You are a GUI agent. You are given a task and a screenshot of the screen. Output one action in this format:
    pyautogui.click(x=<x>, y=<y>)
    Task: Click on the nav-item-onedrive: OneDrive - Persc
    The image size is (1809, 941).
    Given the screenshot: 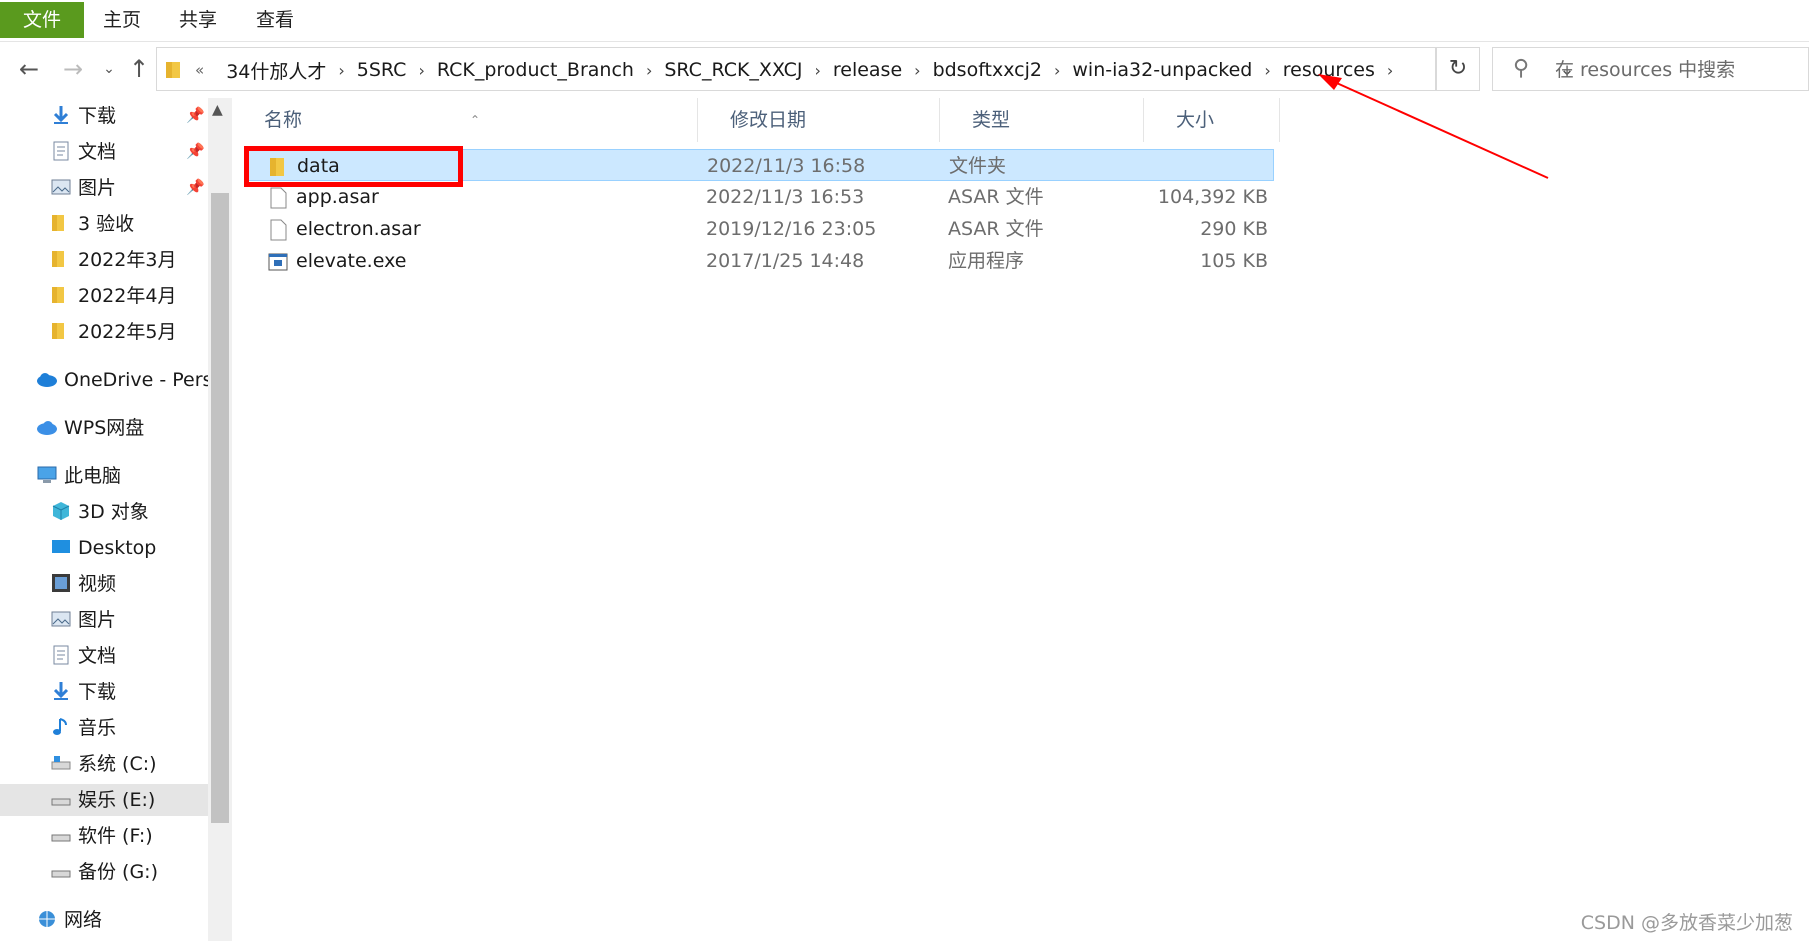 What is the action you would take?
    pyautogui.click(x=122, y=380)
    